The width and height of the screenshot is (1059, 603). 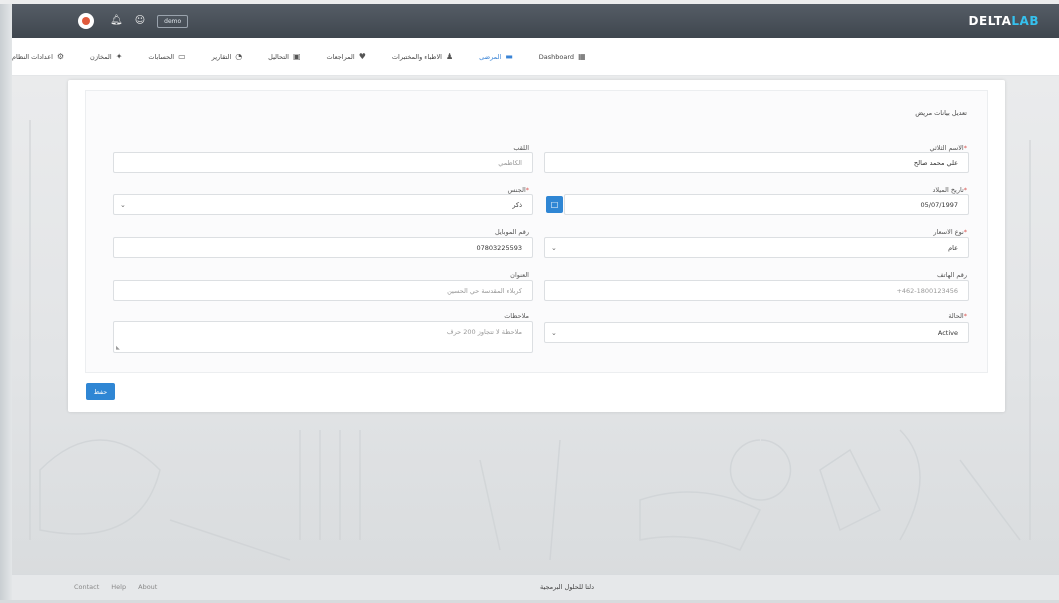 What do you see at coordinates (173, 21) in the screenshot?
I see `user-menu-button: demo` at bounding box center [173, 21].